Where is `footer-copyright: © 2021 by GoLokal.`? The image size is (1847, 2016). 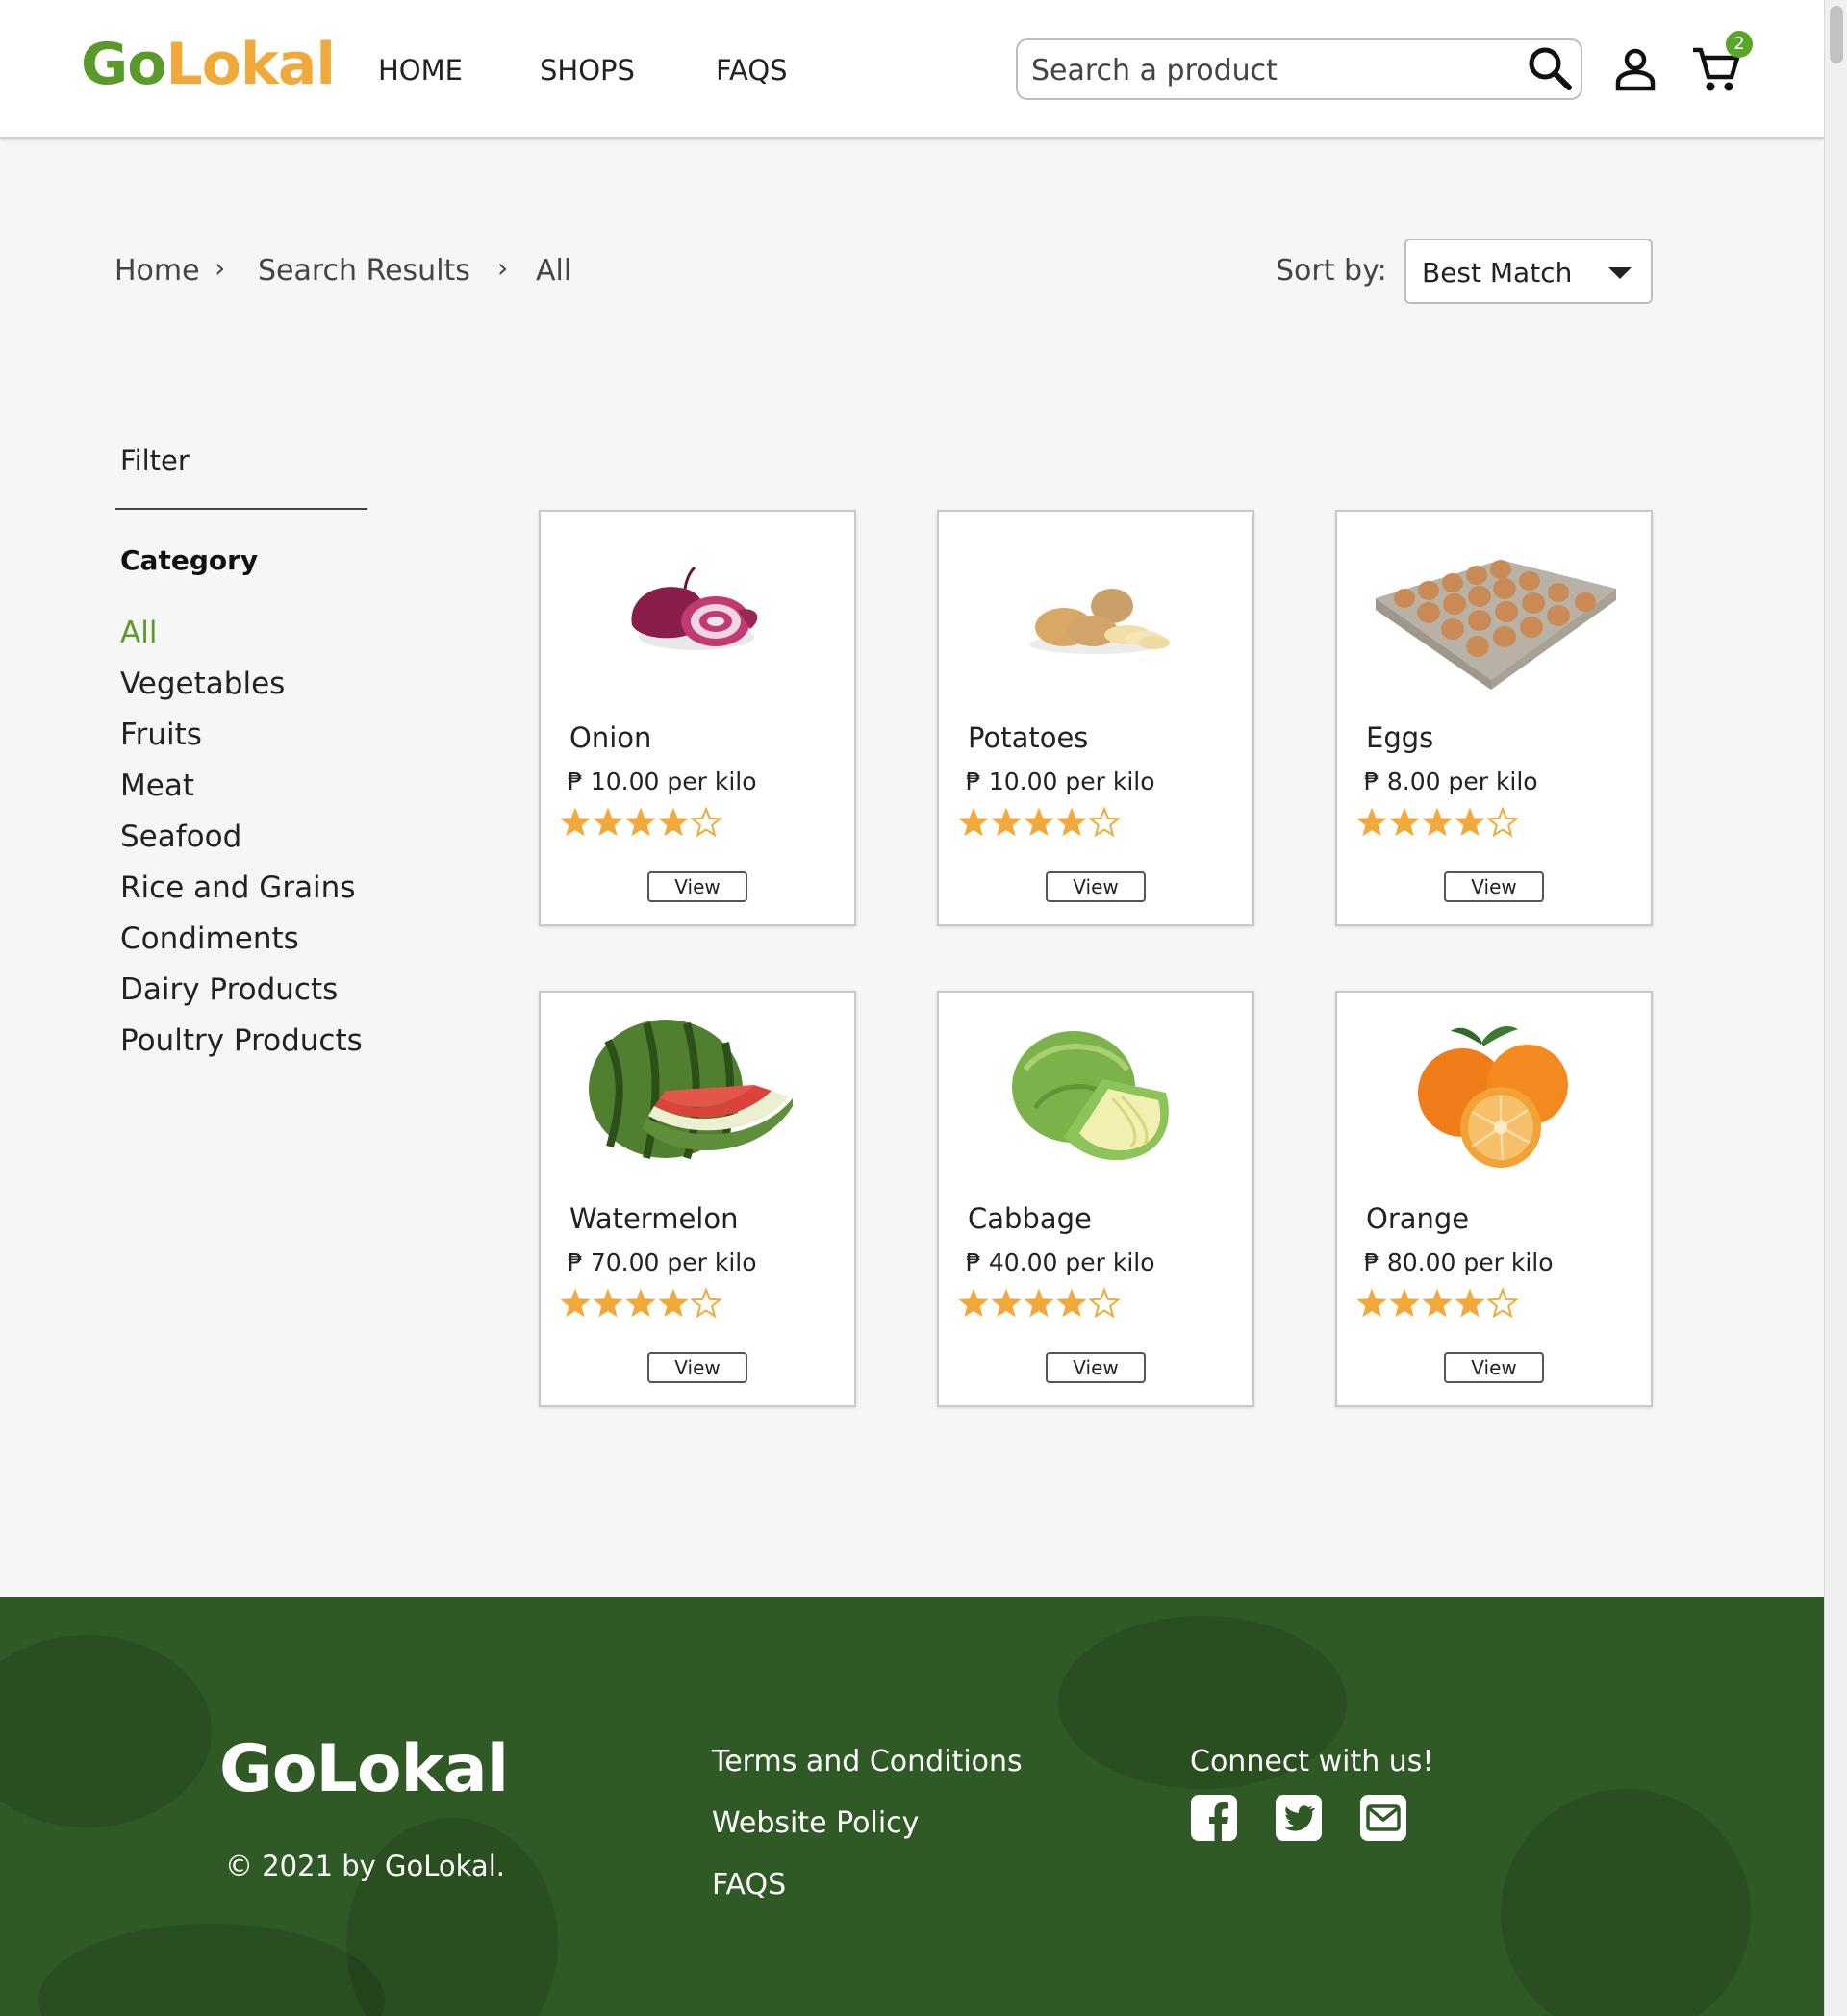
footer-copyright: © 2021 by GoLokal. is located at coordinates (365, 1866).